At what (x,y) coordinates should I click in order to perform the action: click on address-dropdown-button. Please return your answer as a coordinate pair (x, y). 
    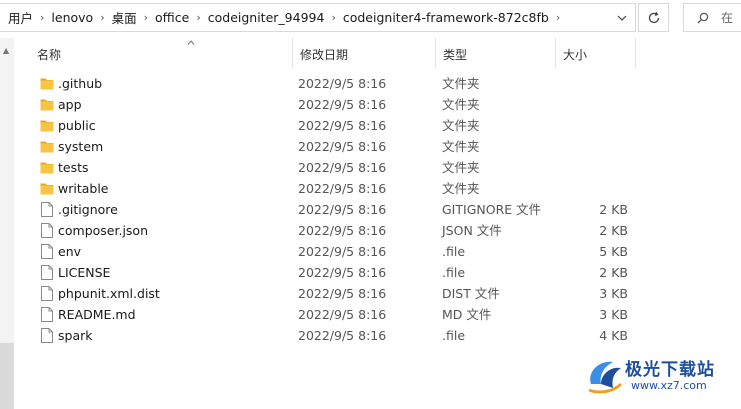
    Looking at the image, I should click on (622, 17).